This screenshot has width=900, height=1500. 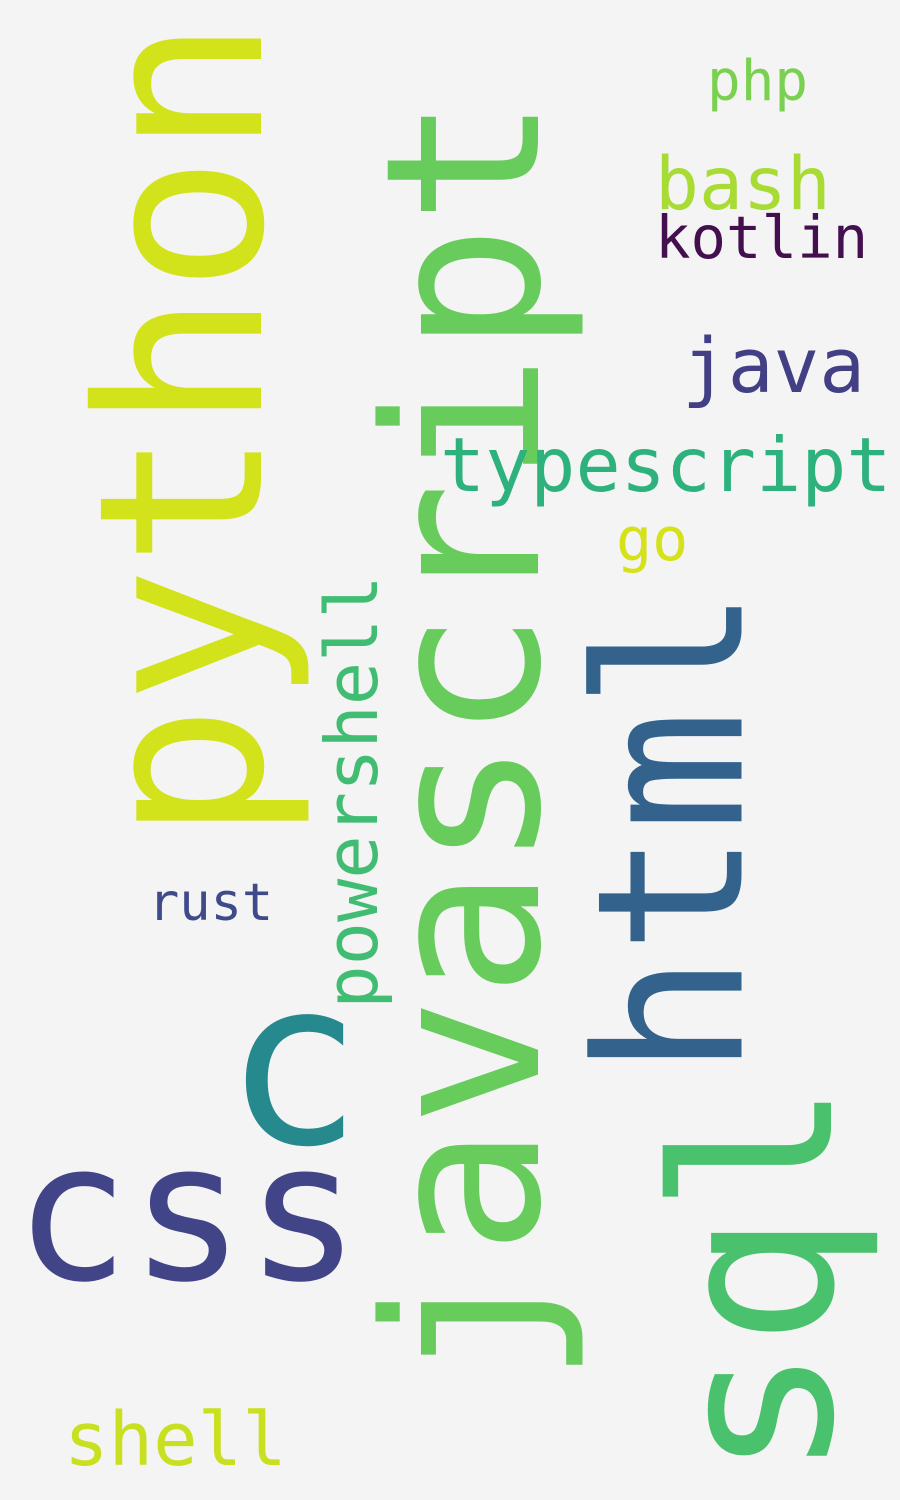 What do you see at coordinates (755, 1280) in the screenshot?
I see `word-sql: sql` at bounding box center [755, 1280].